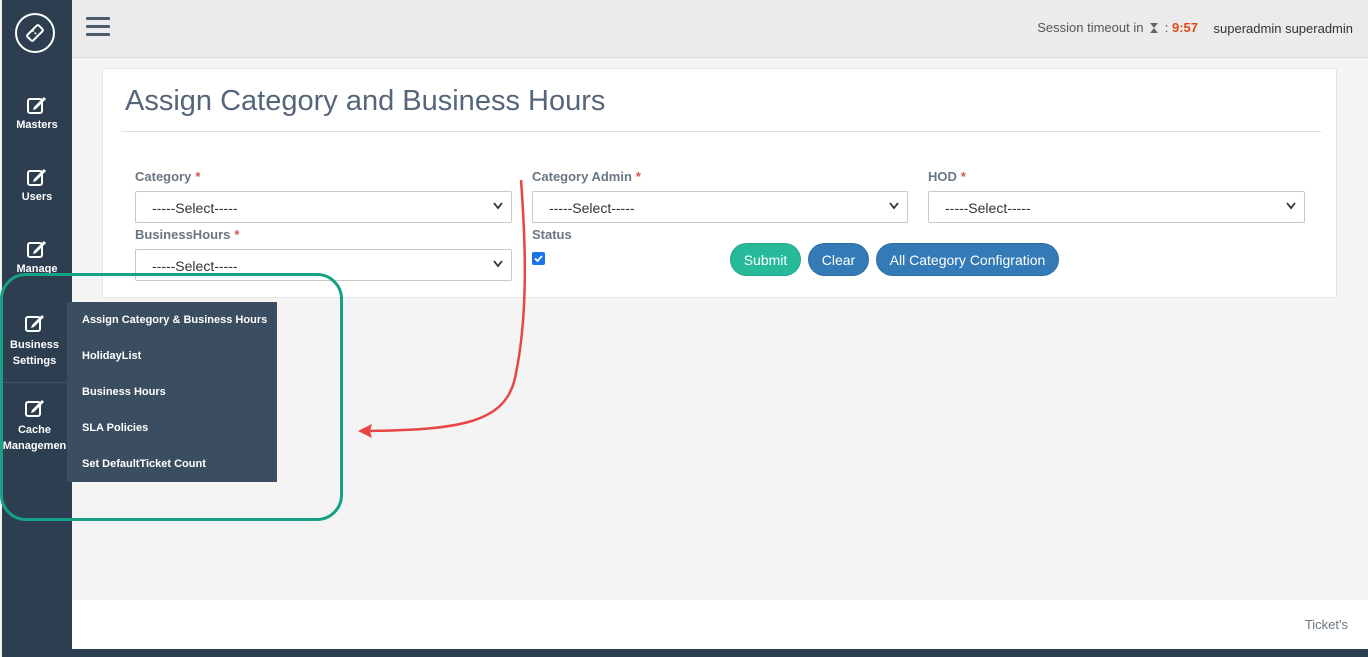 The height and width of the screenshot is (657, 1368). What do you see at coordinates (1326, 624) in the screenshot?
I see `footer-text: Ticket's` at bounding box center [1326, 624].